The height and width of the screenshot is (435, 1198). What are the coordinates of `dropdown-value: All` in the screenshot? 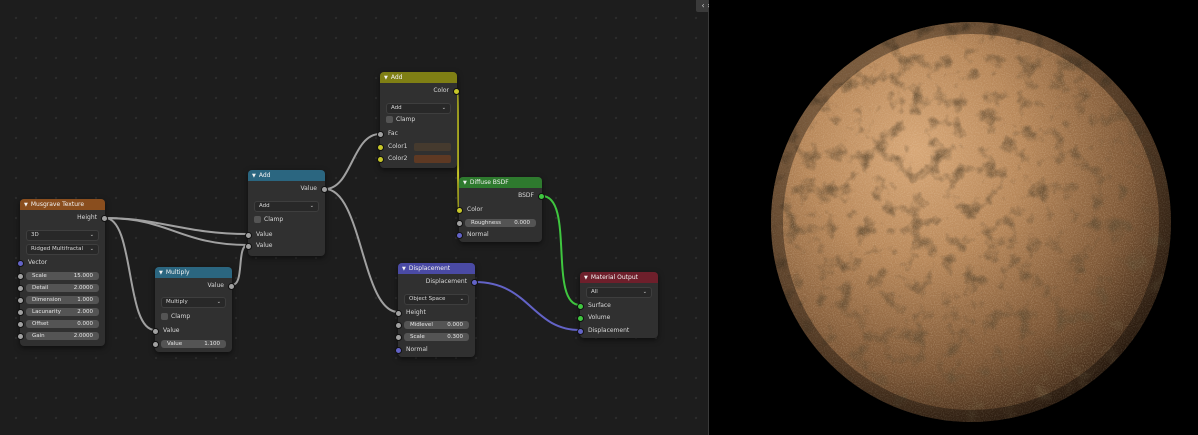 It's located at (594, 292).